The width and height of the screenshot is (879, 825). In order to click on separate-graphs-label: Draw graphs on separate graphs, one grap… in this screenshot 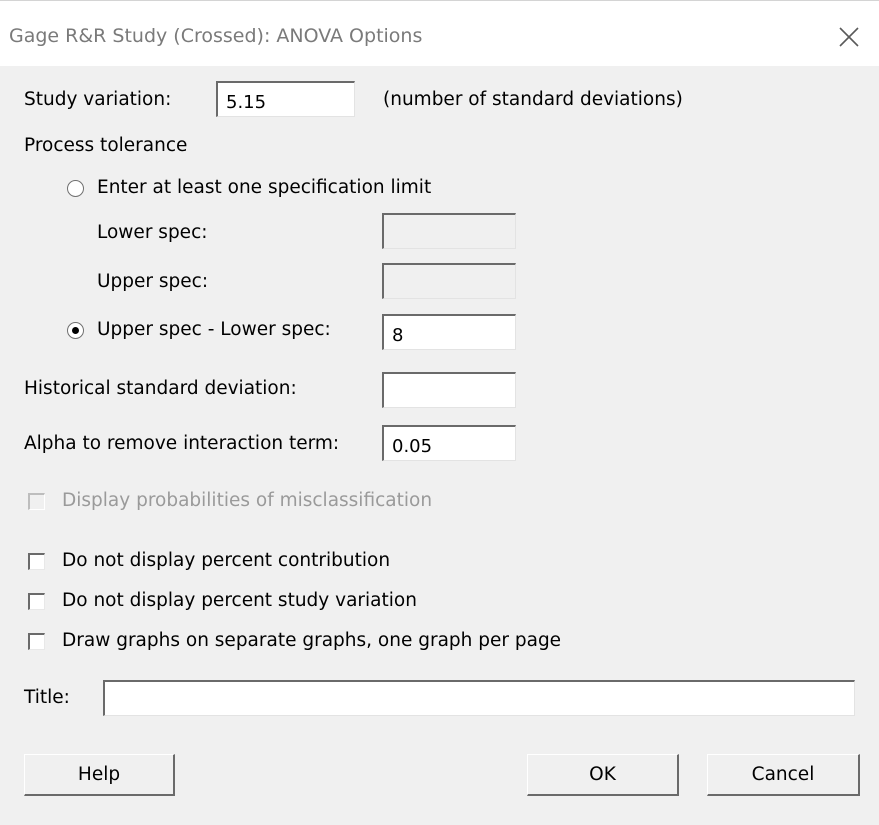, I will do `click(311, 640)`.